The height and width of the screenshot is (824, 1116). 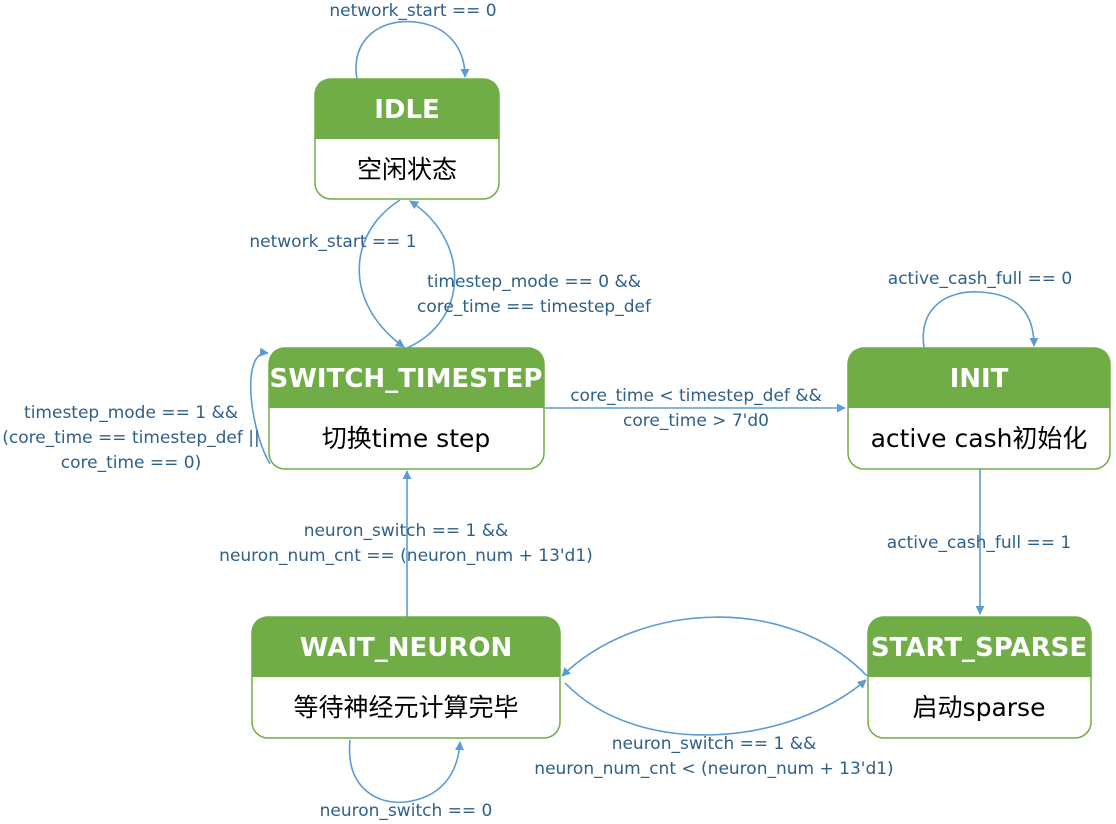 What do you see at coordinates (412, 50) in the screenshot?
I see `edge-idle-self` at bounding box center [412, 50].